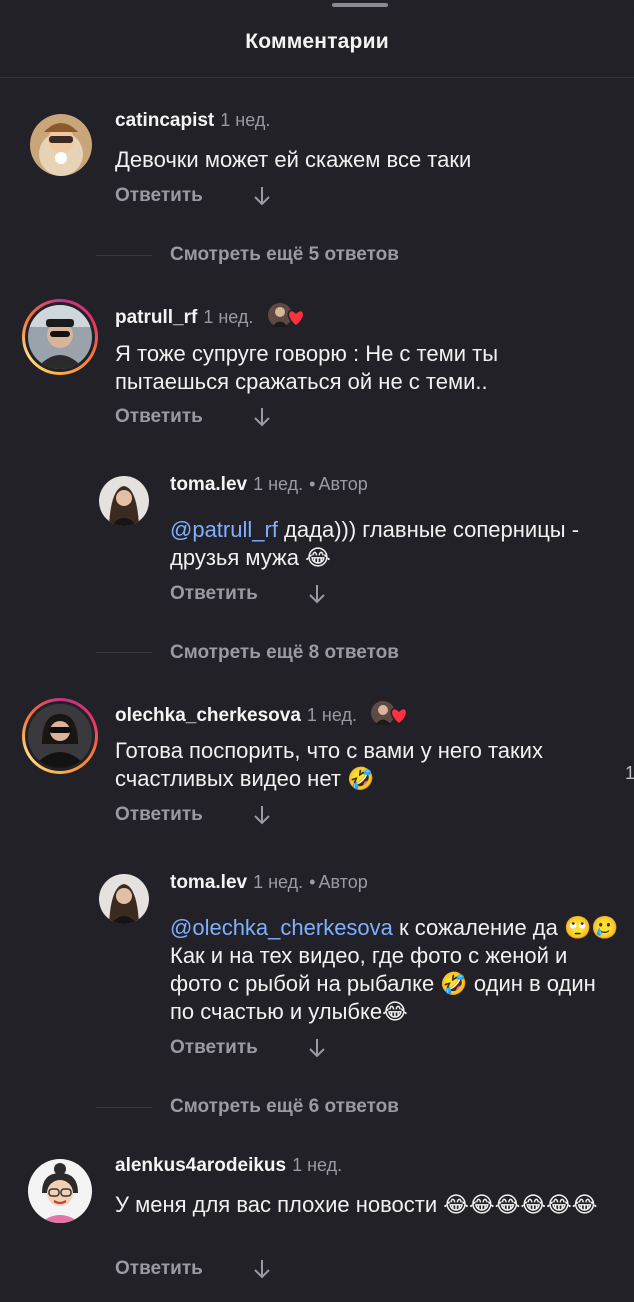 This screenshot has width=634, height=1302. I want to click on comment-text: У меня для вас плохие новости 😂😂😂😂😂😂, so click(365, 1205).